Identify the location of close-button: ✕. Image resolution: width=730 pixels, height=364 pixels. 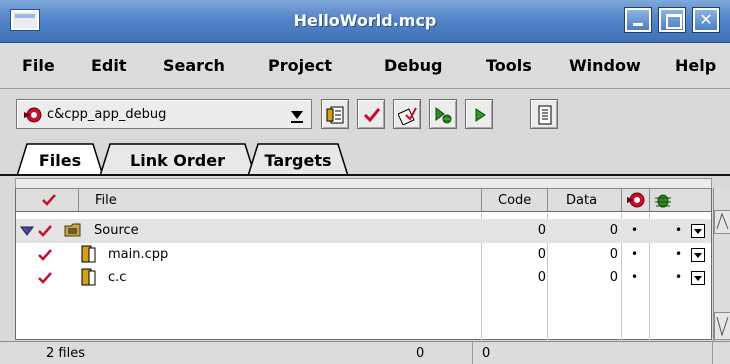
(706, 20).